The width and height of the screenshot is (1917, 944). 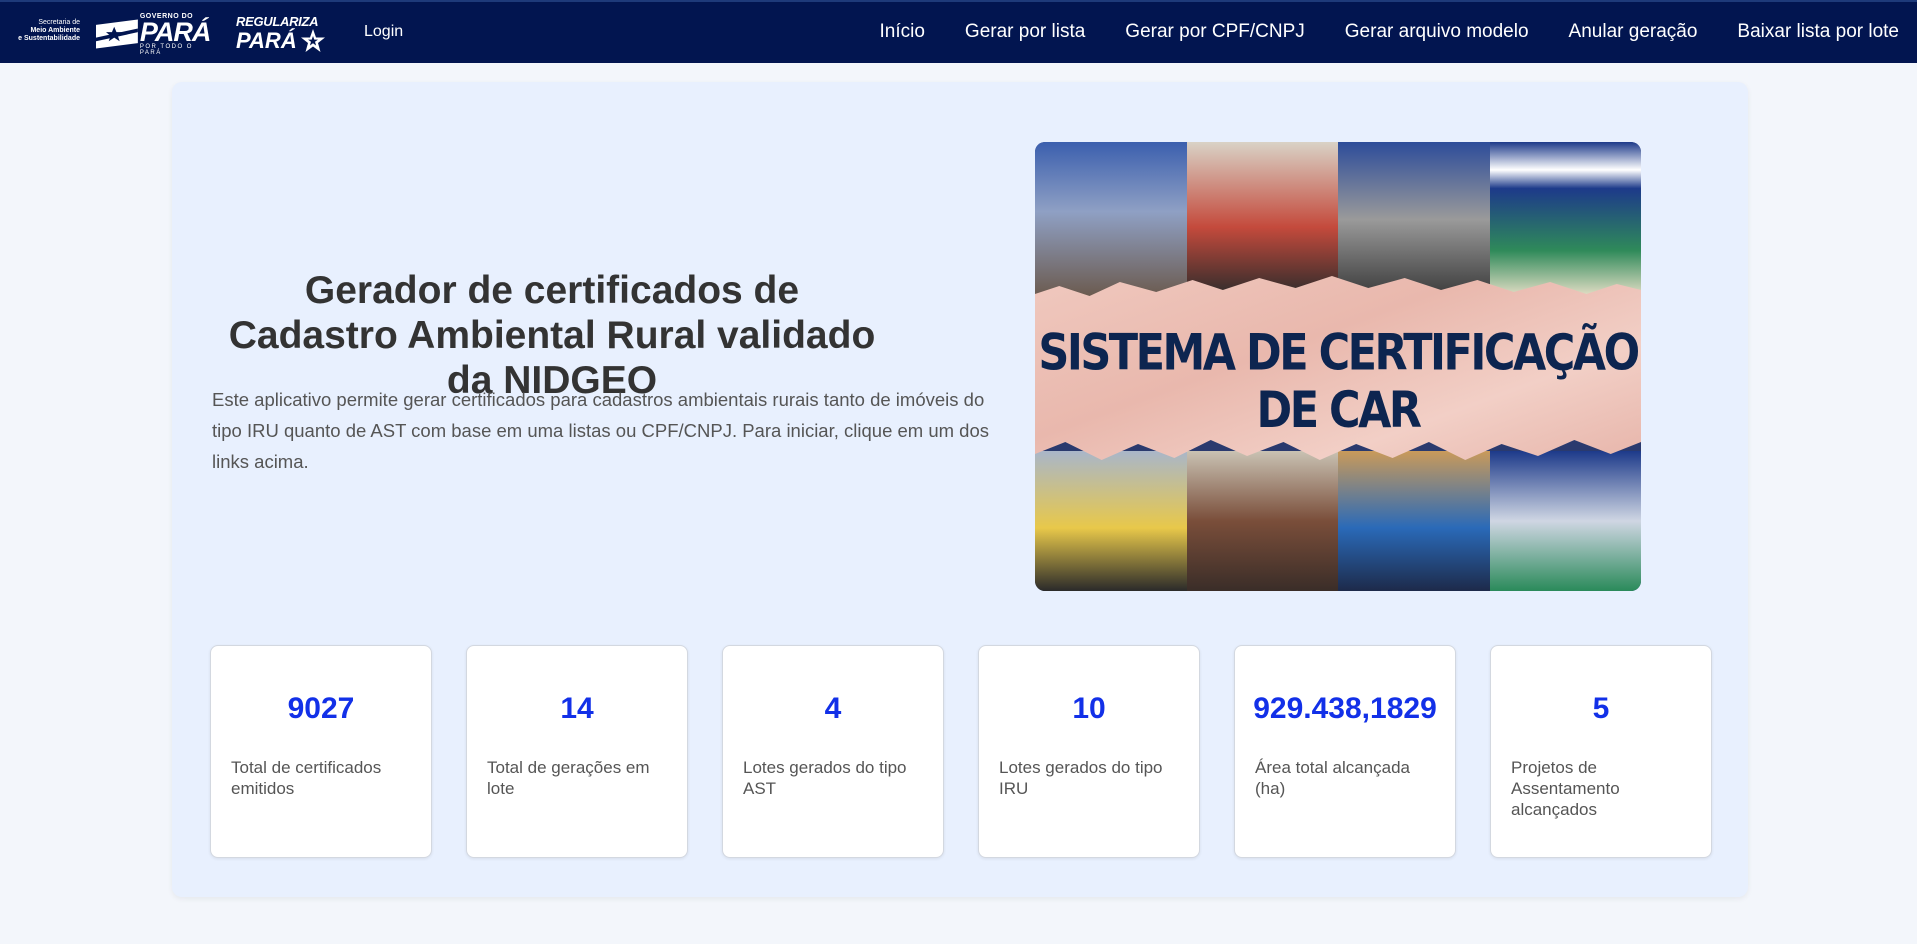 What do you see at coordinates (577, 751) in the screenshot?
I see `stat-card: 14 Total de gerações em lote` at bounding box center [577, 751].